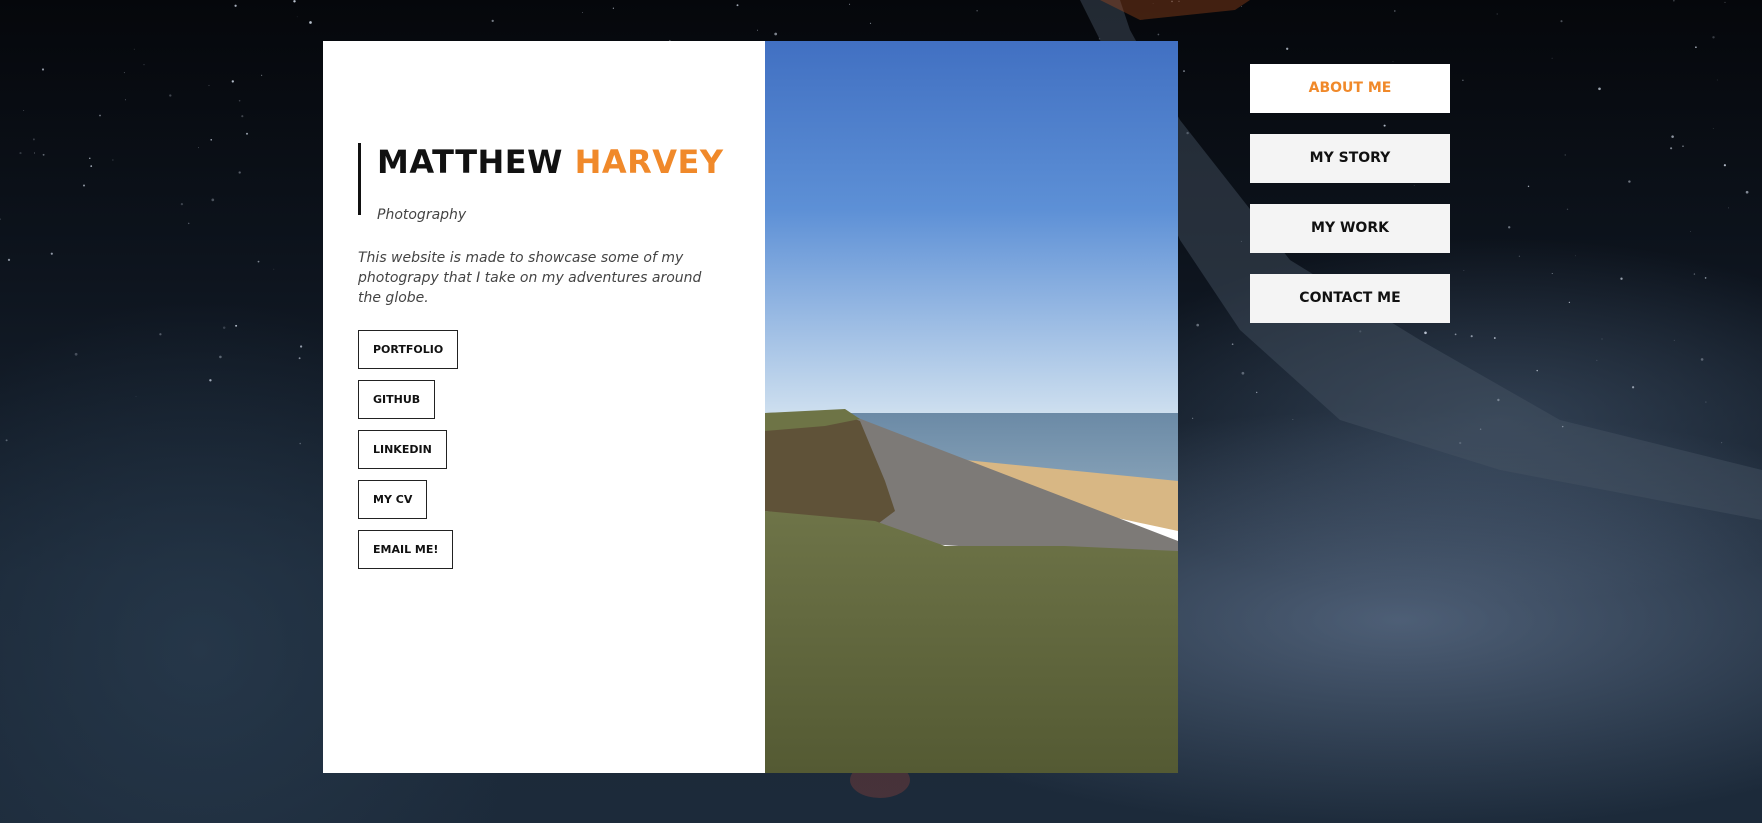  What do you see at coordinates (1350, 298) in the screenshot?
I see `nav-contact-me: CONTACT ME` at bounding box center [1350, 298].